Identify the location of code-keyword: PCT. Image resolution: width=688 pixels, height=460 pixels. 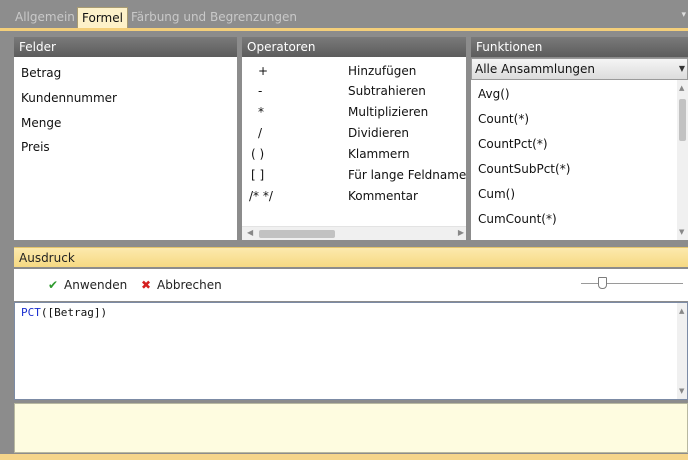
(31, 312).